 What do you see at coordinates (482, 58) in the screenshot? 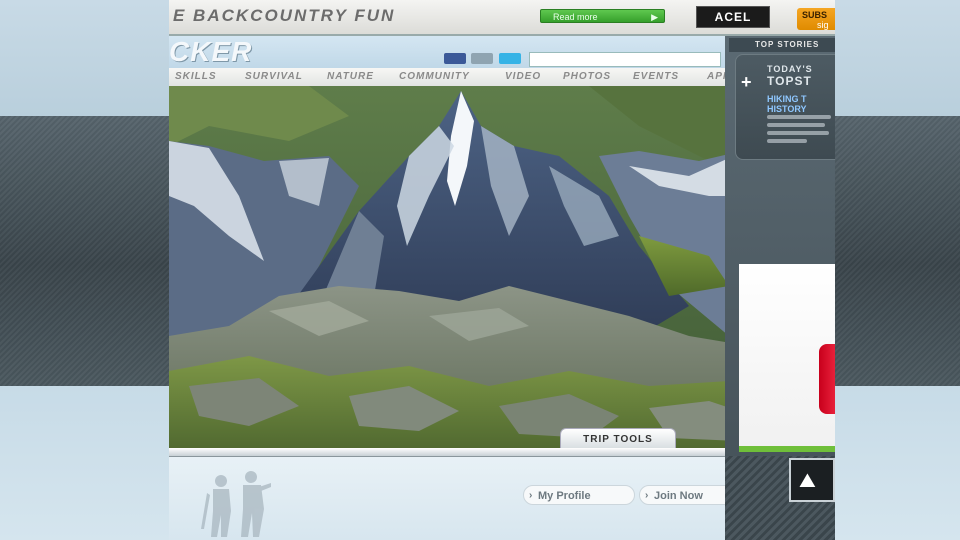
I see `share-icon` at bounding box center [482, 58].